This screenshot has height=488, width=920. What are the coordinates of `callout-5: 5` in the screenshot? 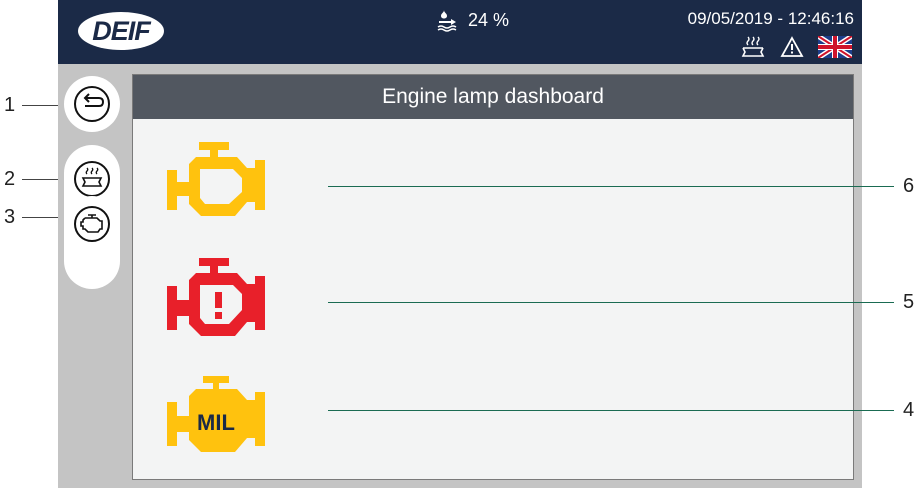 It's located at (909, 302).